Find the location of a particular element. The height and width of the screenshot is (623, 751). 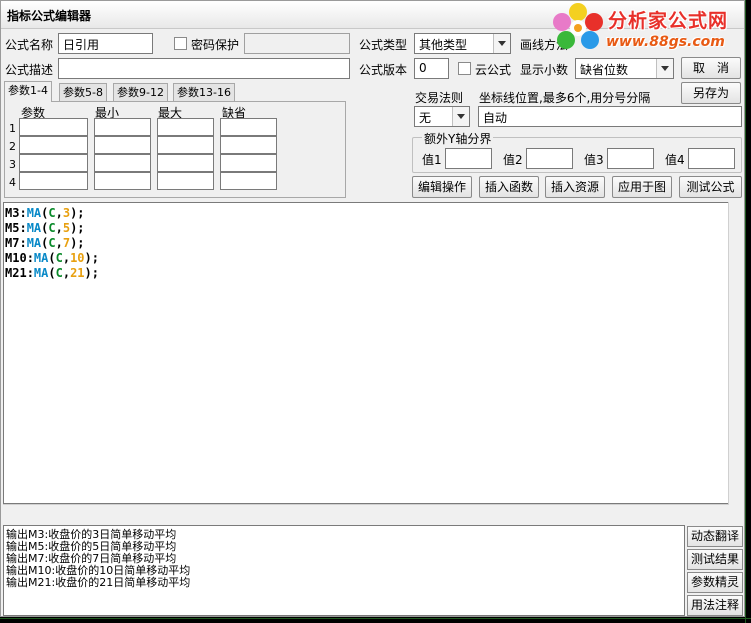

cloud-formula-checkbox is located at coordinates (464, 68).